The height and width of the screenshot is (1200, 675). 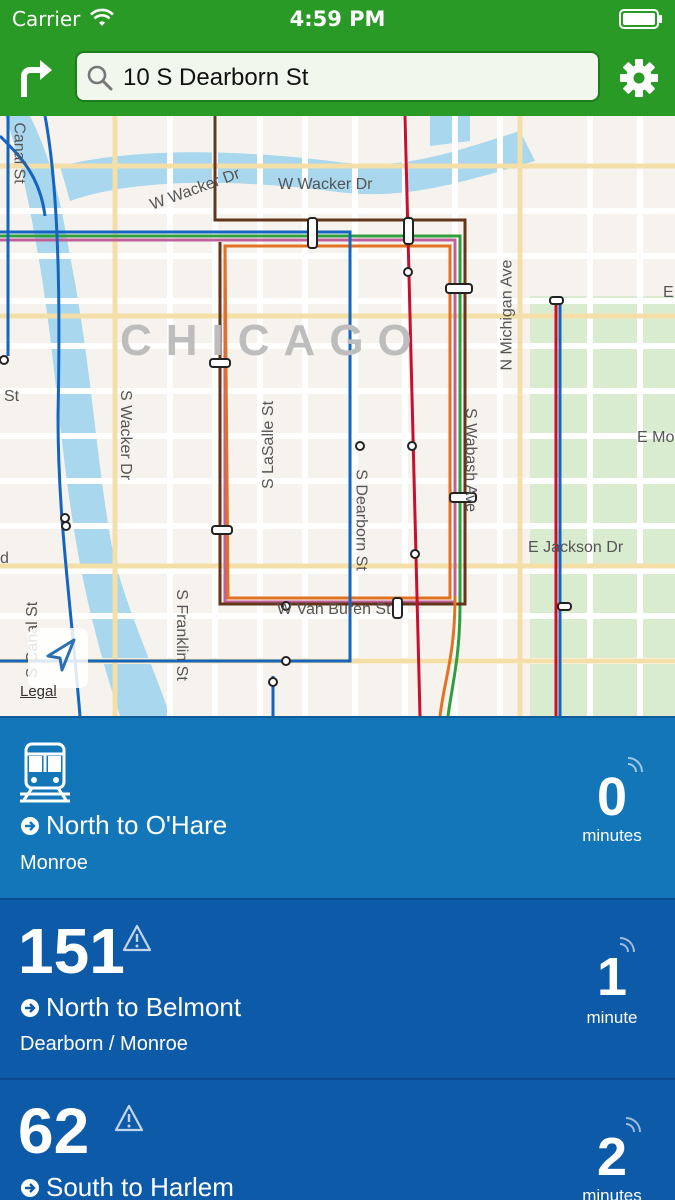 I want to click on arrival-card-bus-62: 62 South to Harlem 2 minutes, so click(x=337, y=1139).